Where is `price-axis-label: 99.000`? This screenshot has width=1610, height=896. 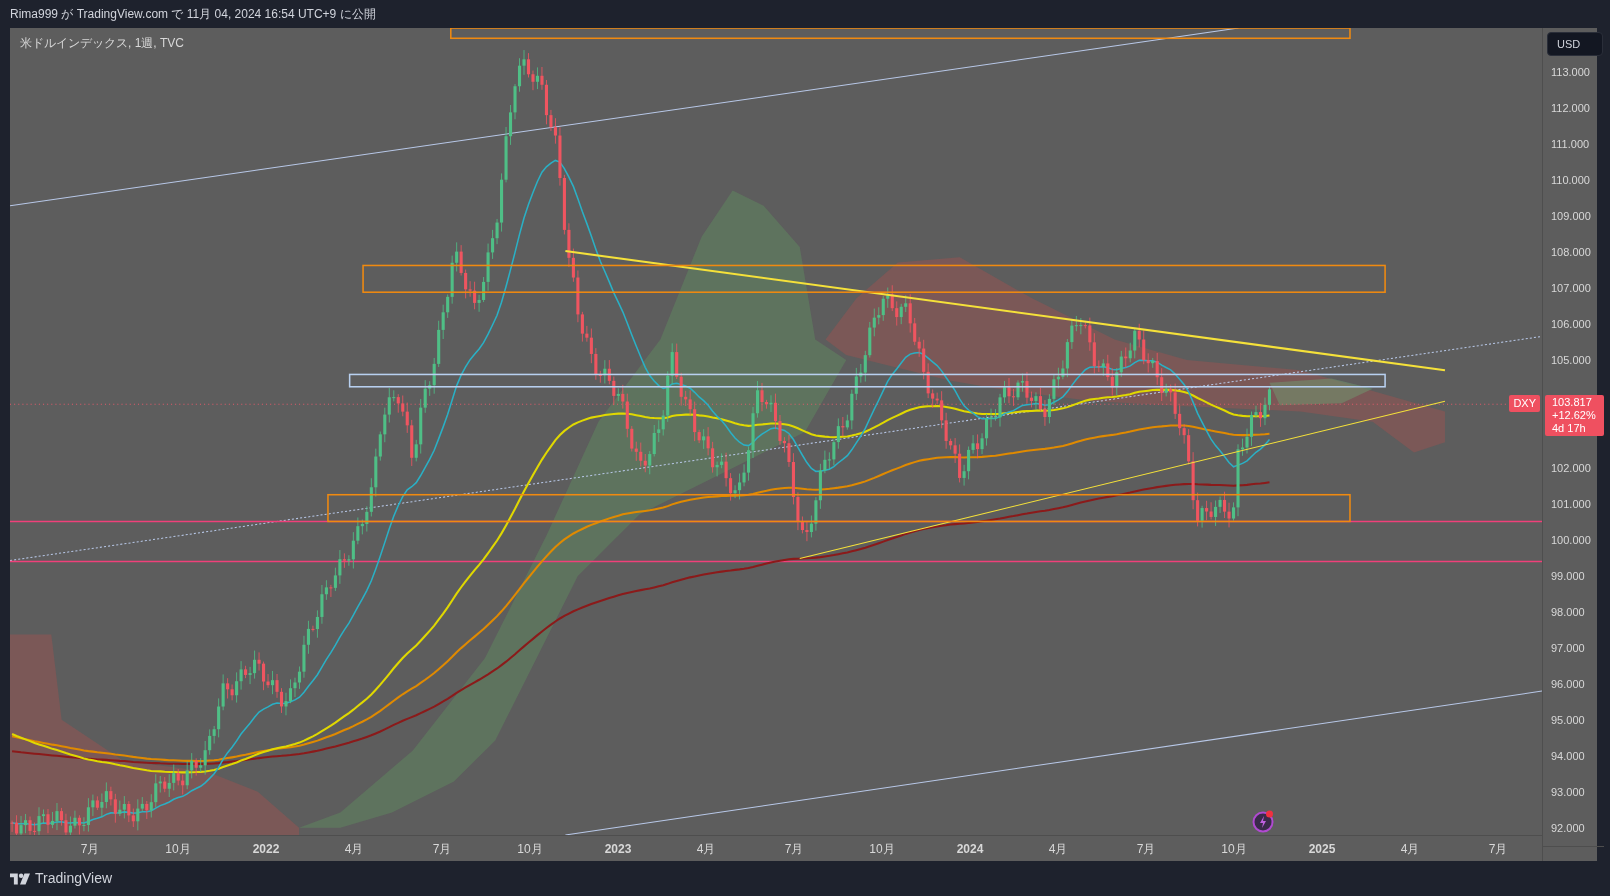
price-axis-label: 99.000 is located at coordinates (1568, 576).